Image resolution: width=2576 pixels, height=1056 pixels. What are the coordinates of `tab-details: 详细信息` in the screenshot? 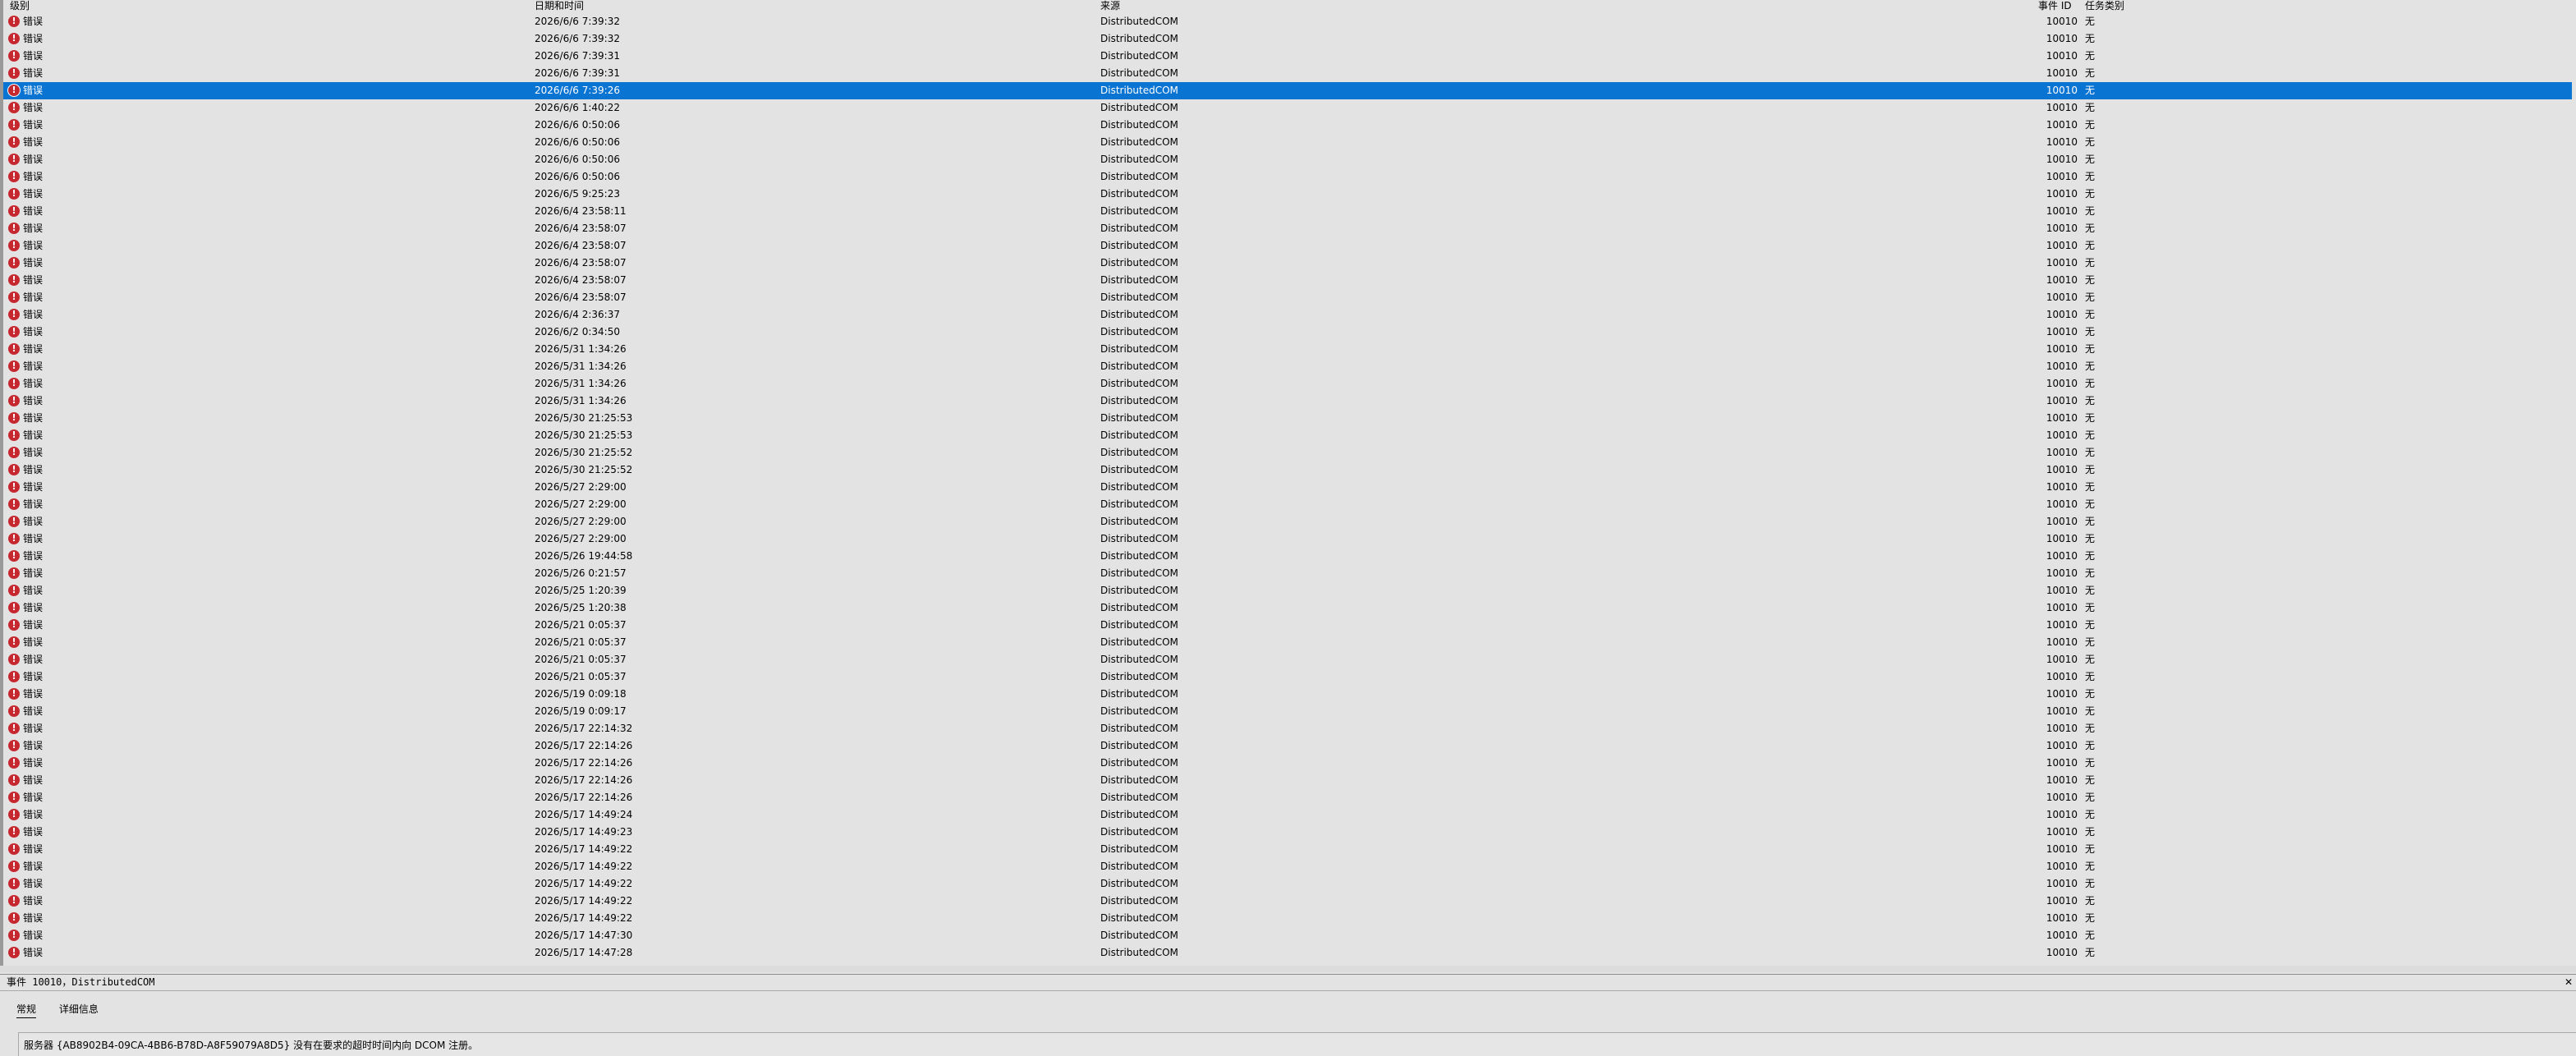 It's located at (79, 1009).